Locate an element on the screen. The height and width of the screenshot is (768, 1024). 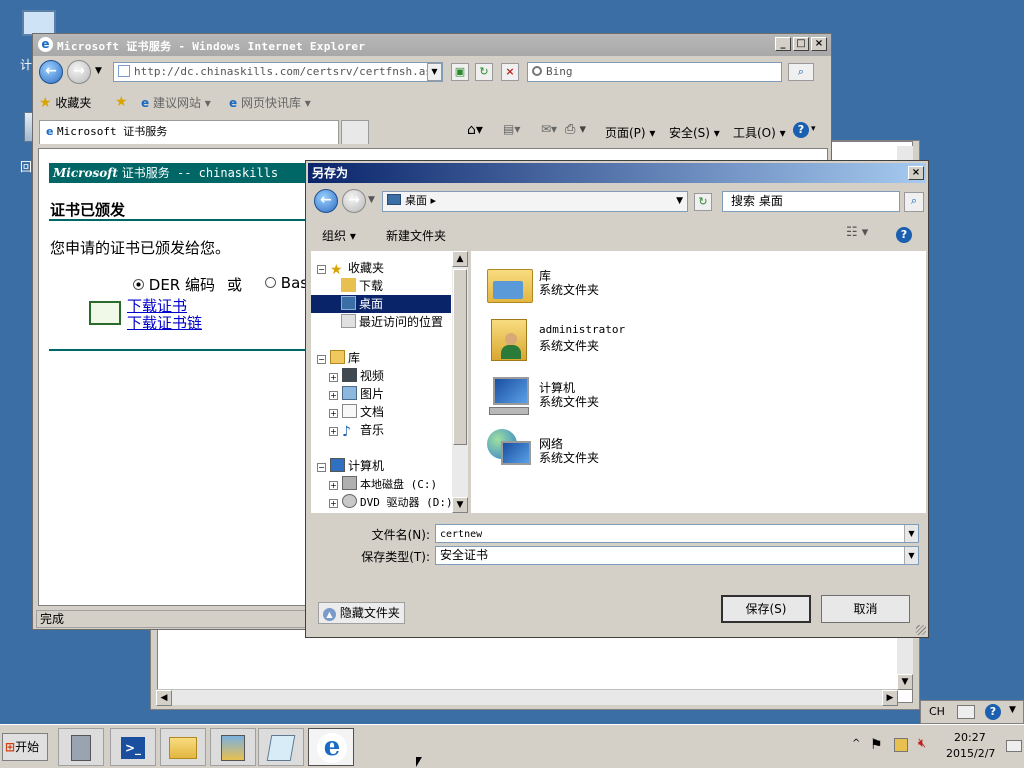
tree-item-pictures: + 图片 is located at coordinates (381, 394).